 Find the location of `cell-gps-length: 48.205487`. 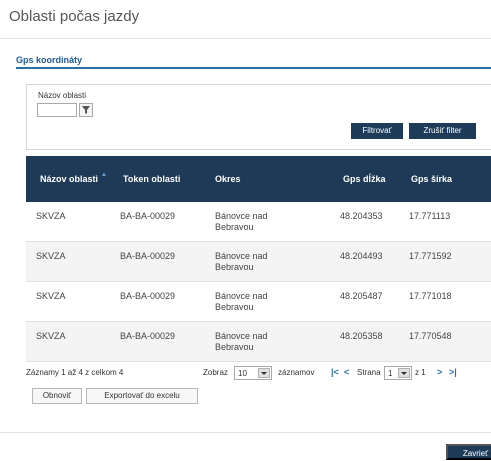

cell-gps-length: 48.205487 is located at coordinates (361, 296).